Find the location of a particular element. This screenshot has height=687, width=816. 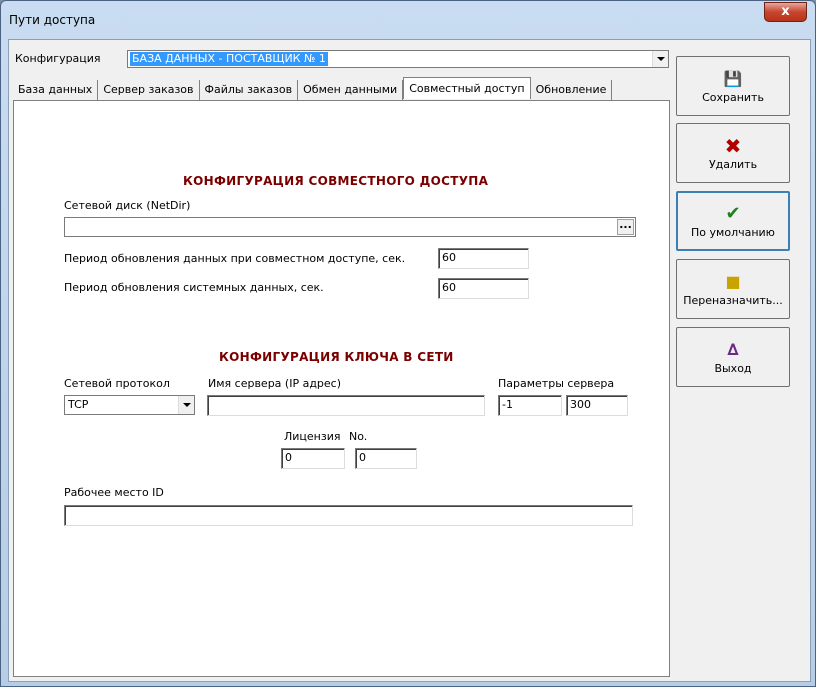

shared-access-heading: КОНФИГУРАЦИЯ СОВМЕСТНОГО ДОСТУПА is located at coordinates (336, 181).